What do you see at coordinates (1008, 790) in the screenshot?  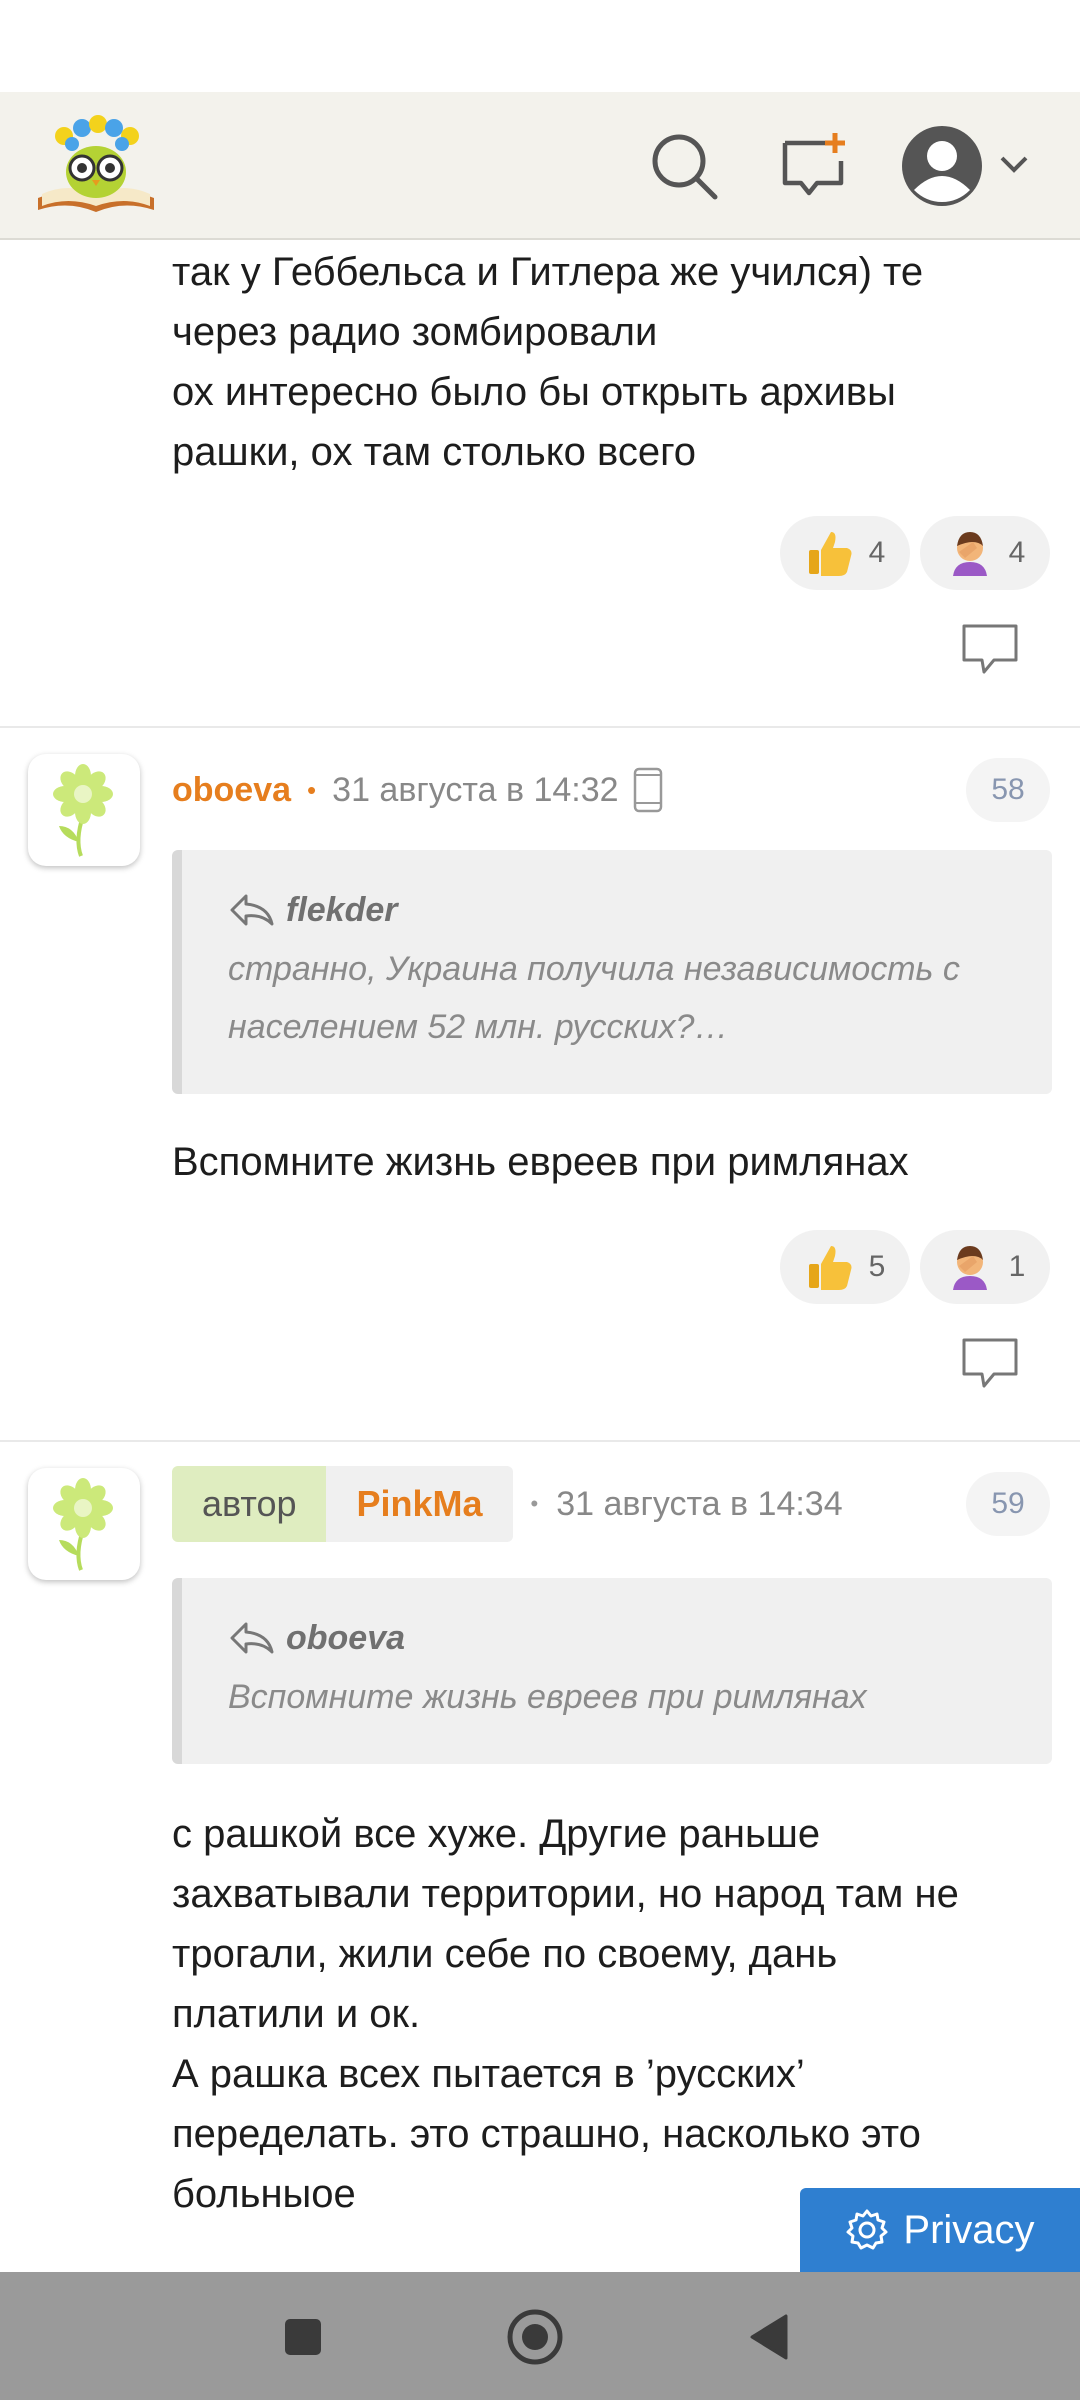 I see `comment-number-badge: 58` at bounding box center [1008, 790].